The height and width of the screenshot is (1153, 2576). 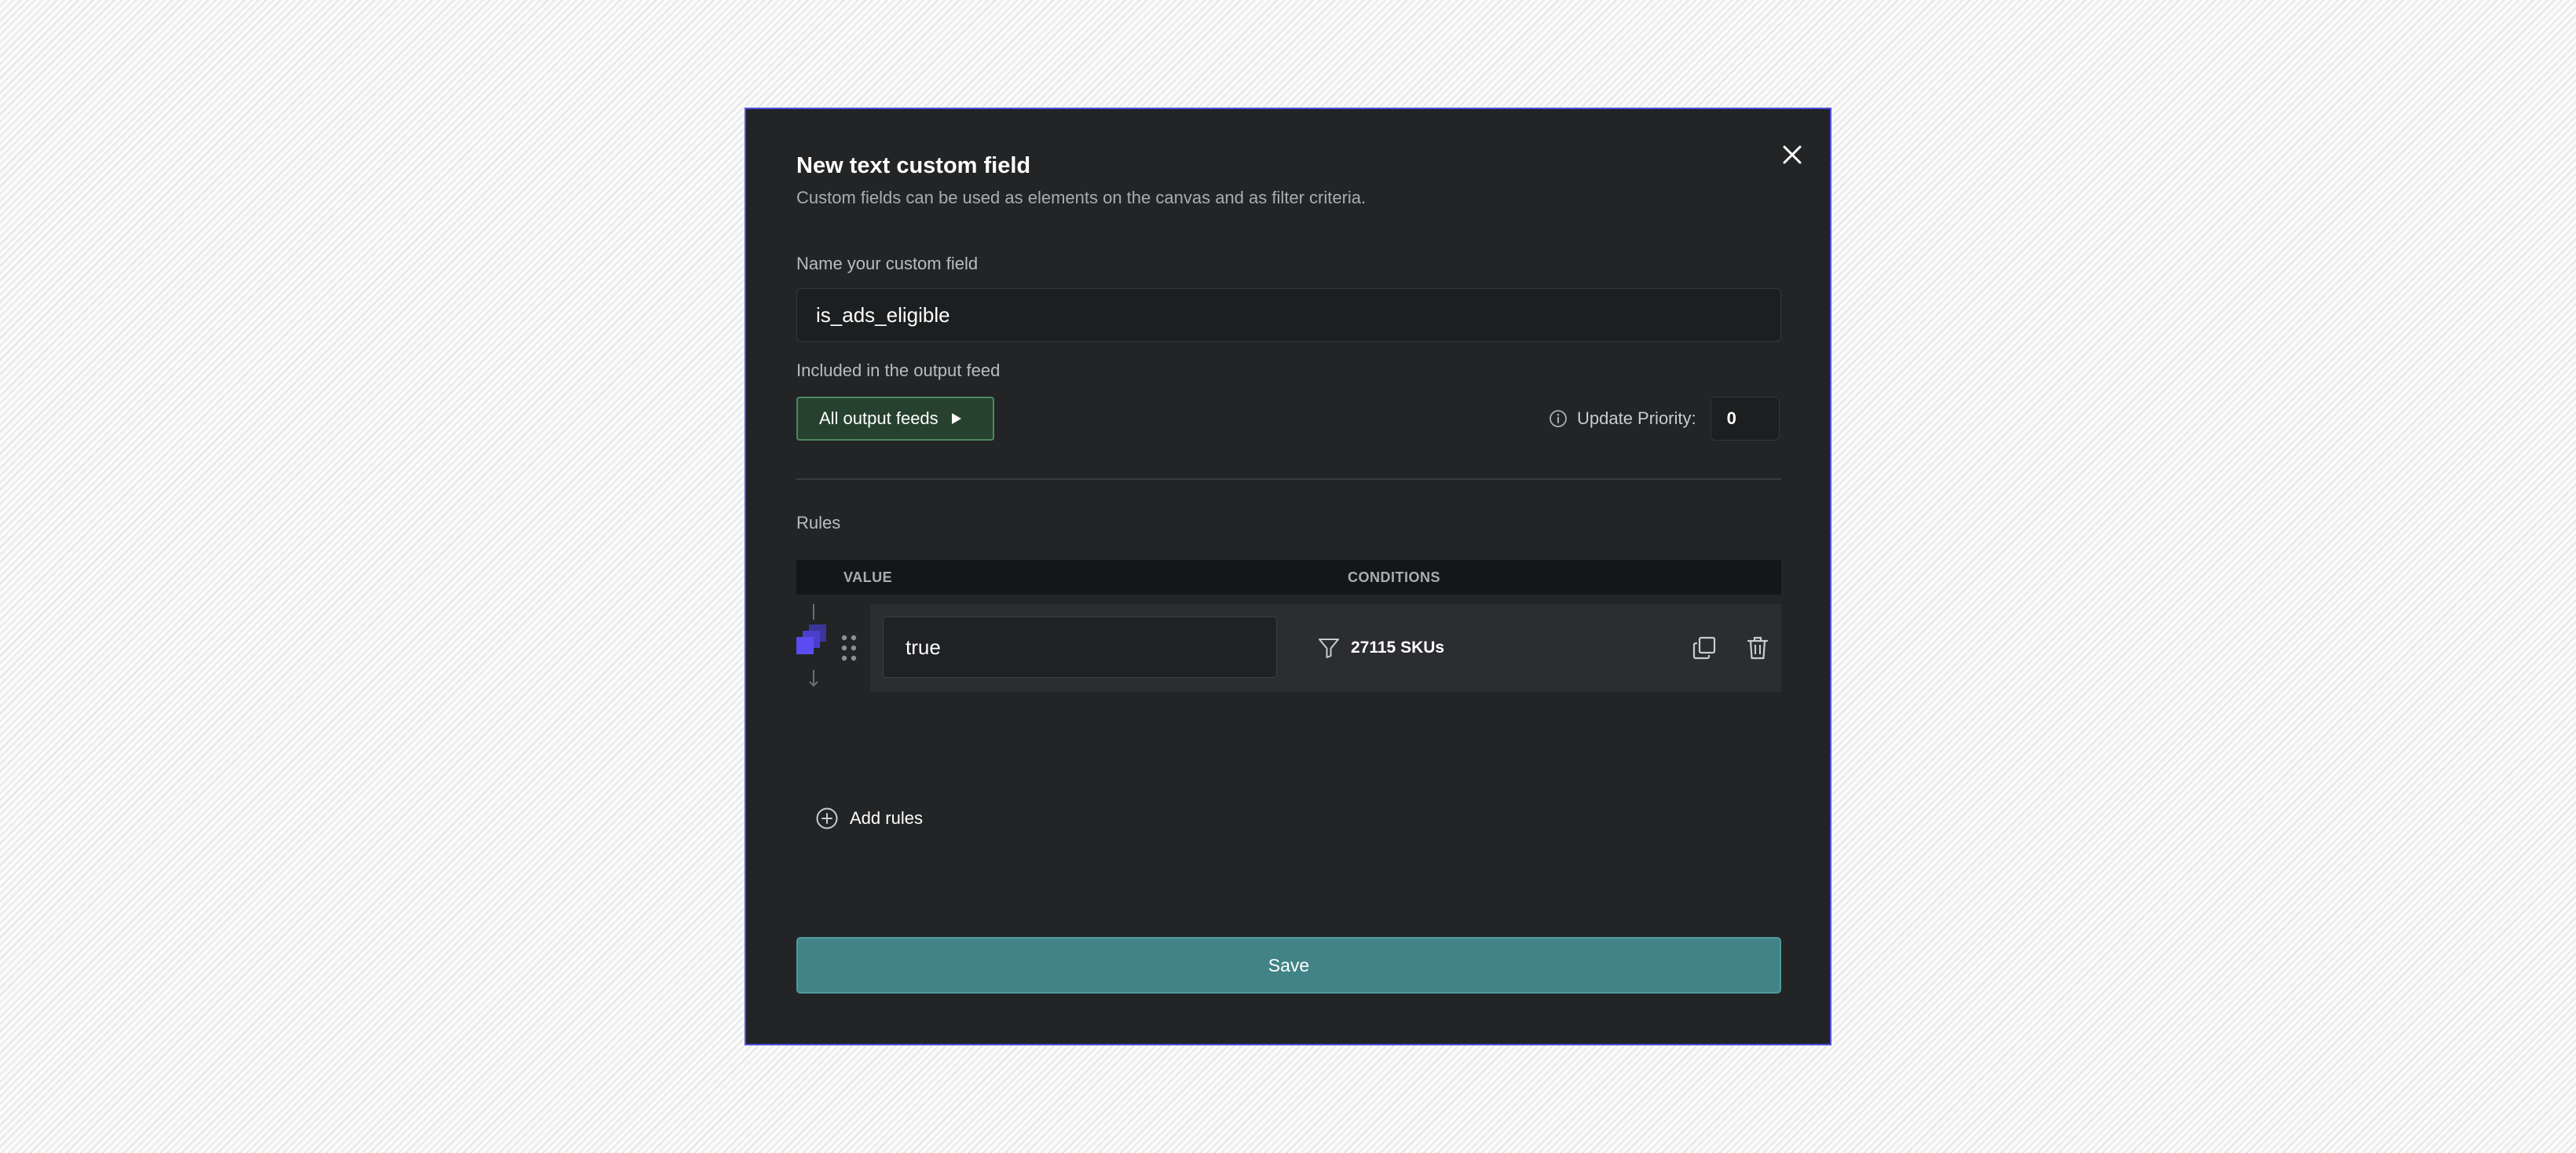 I want to click on filter-icon, so click(x=1329, y=648).